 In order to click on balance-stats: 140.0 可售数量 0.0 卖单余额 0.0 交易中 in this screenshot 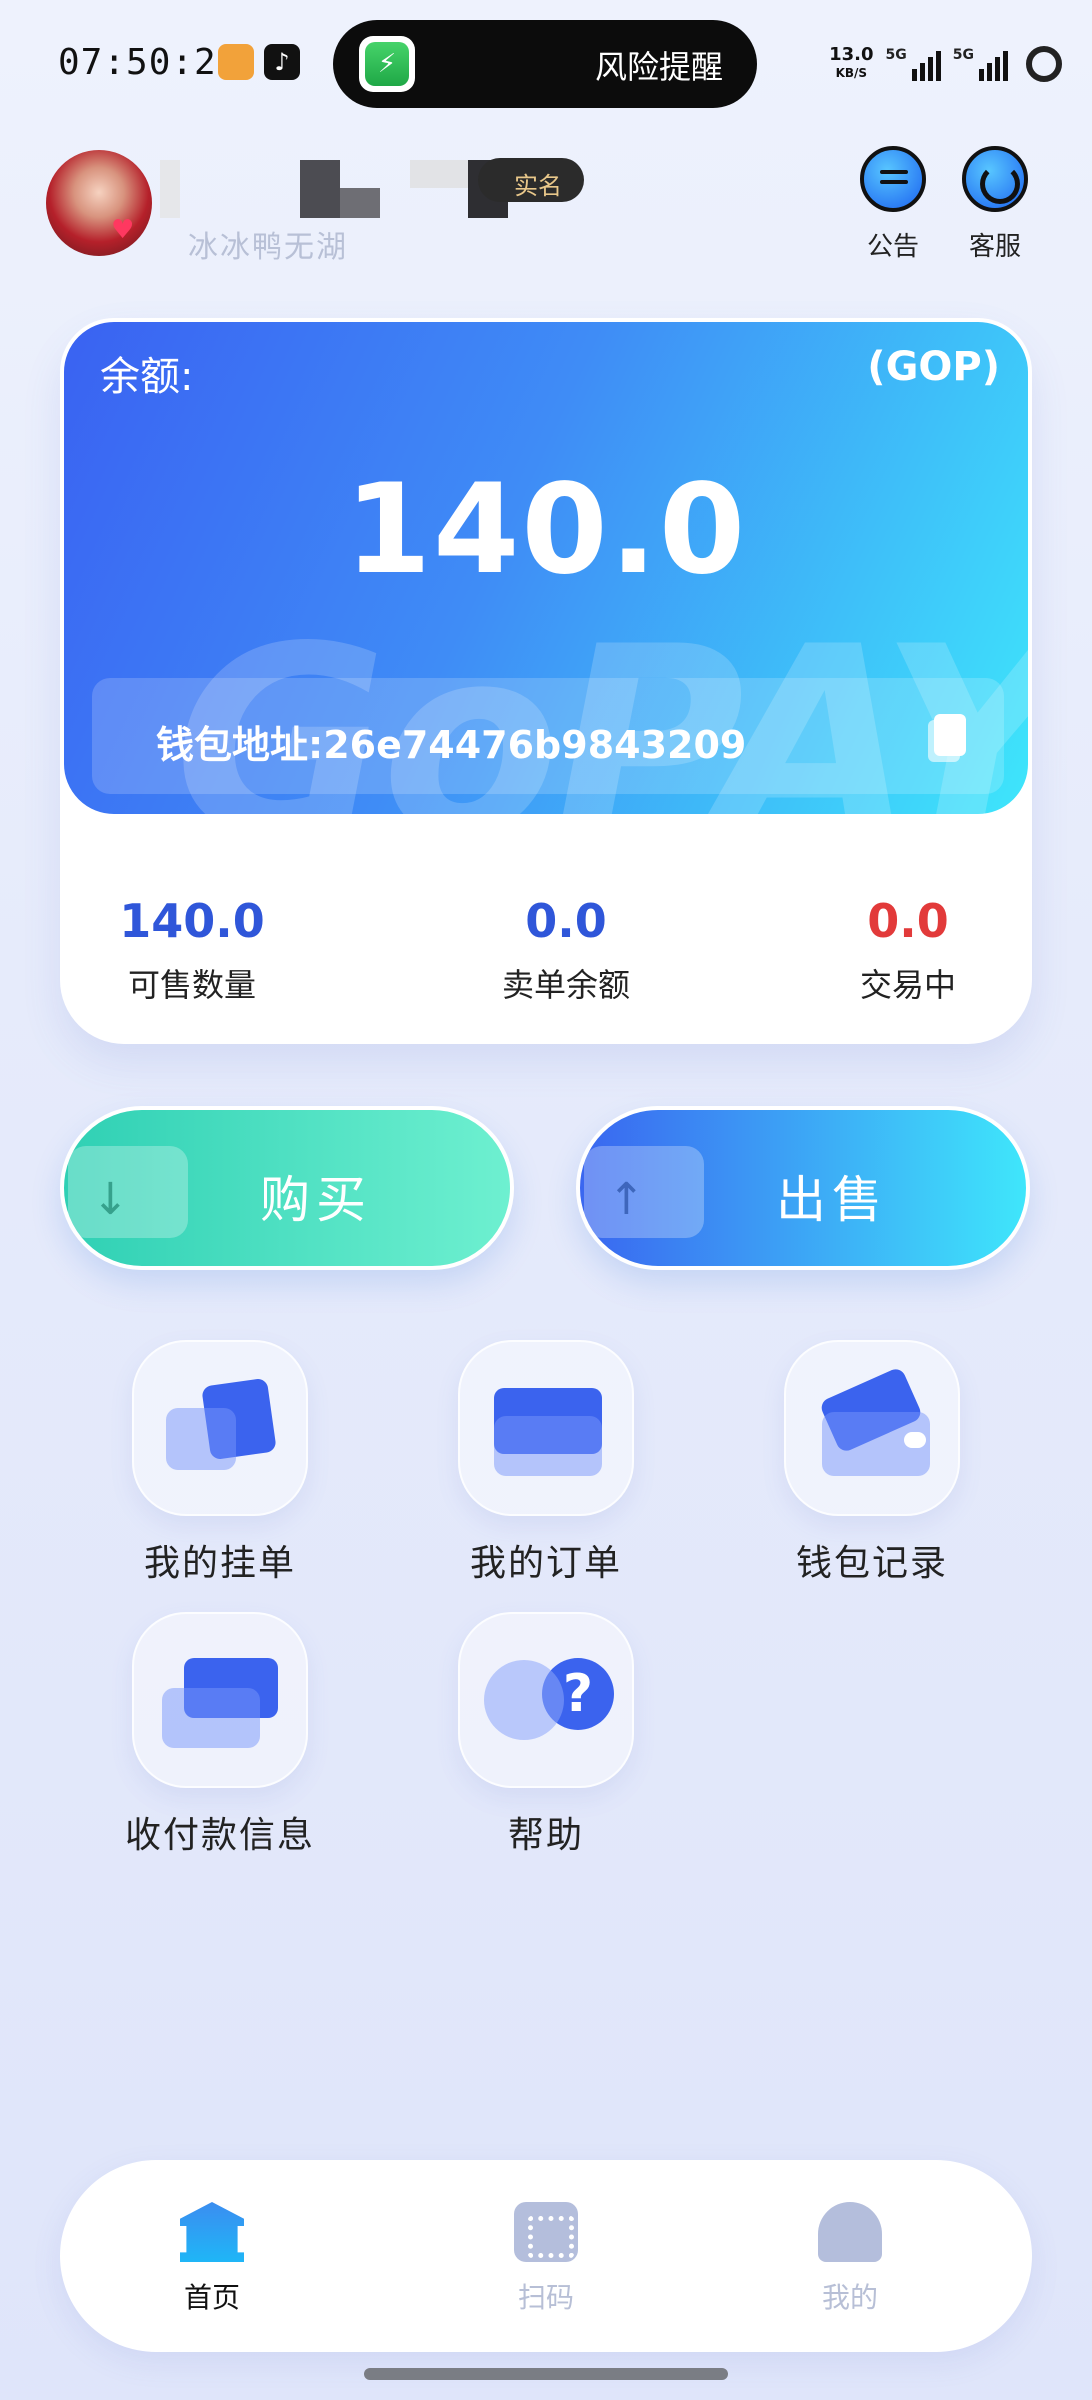, I will do `click(546, 931)`.